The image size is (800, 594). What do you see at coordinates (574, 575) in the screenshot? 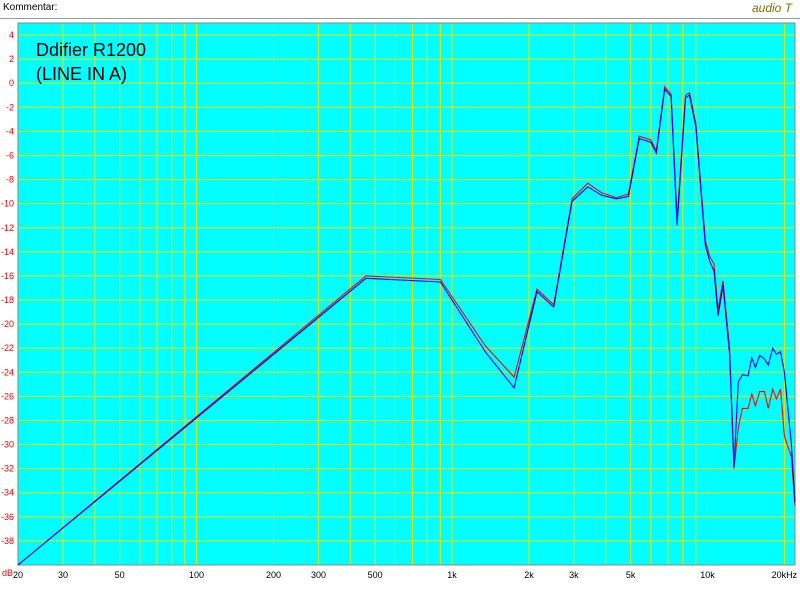
I see `x-tick-label: 3k` at bounding box center [574, 575].